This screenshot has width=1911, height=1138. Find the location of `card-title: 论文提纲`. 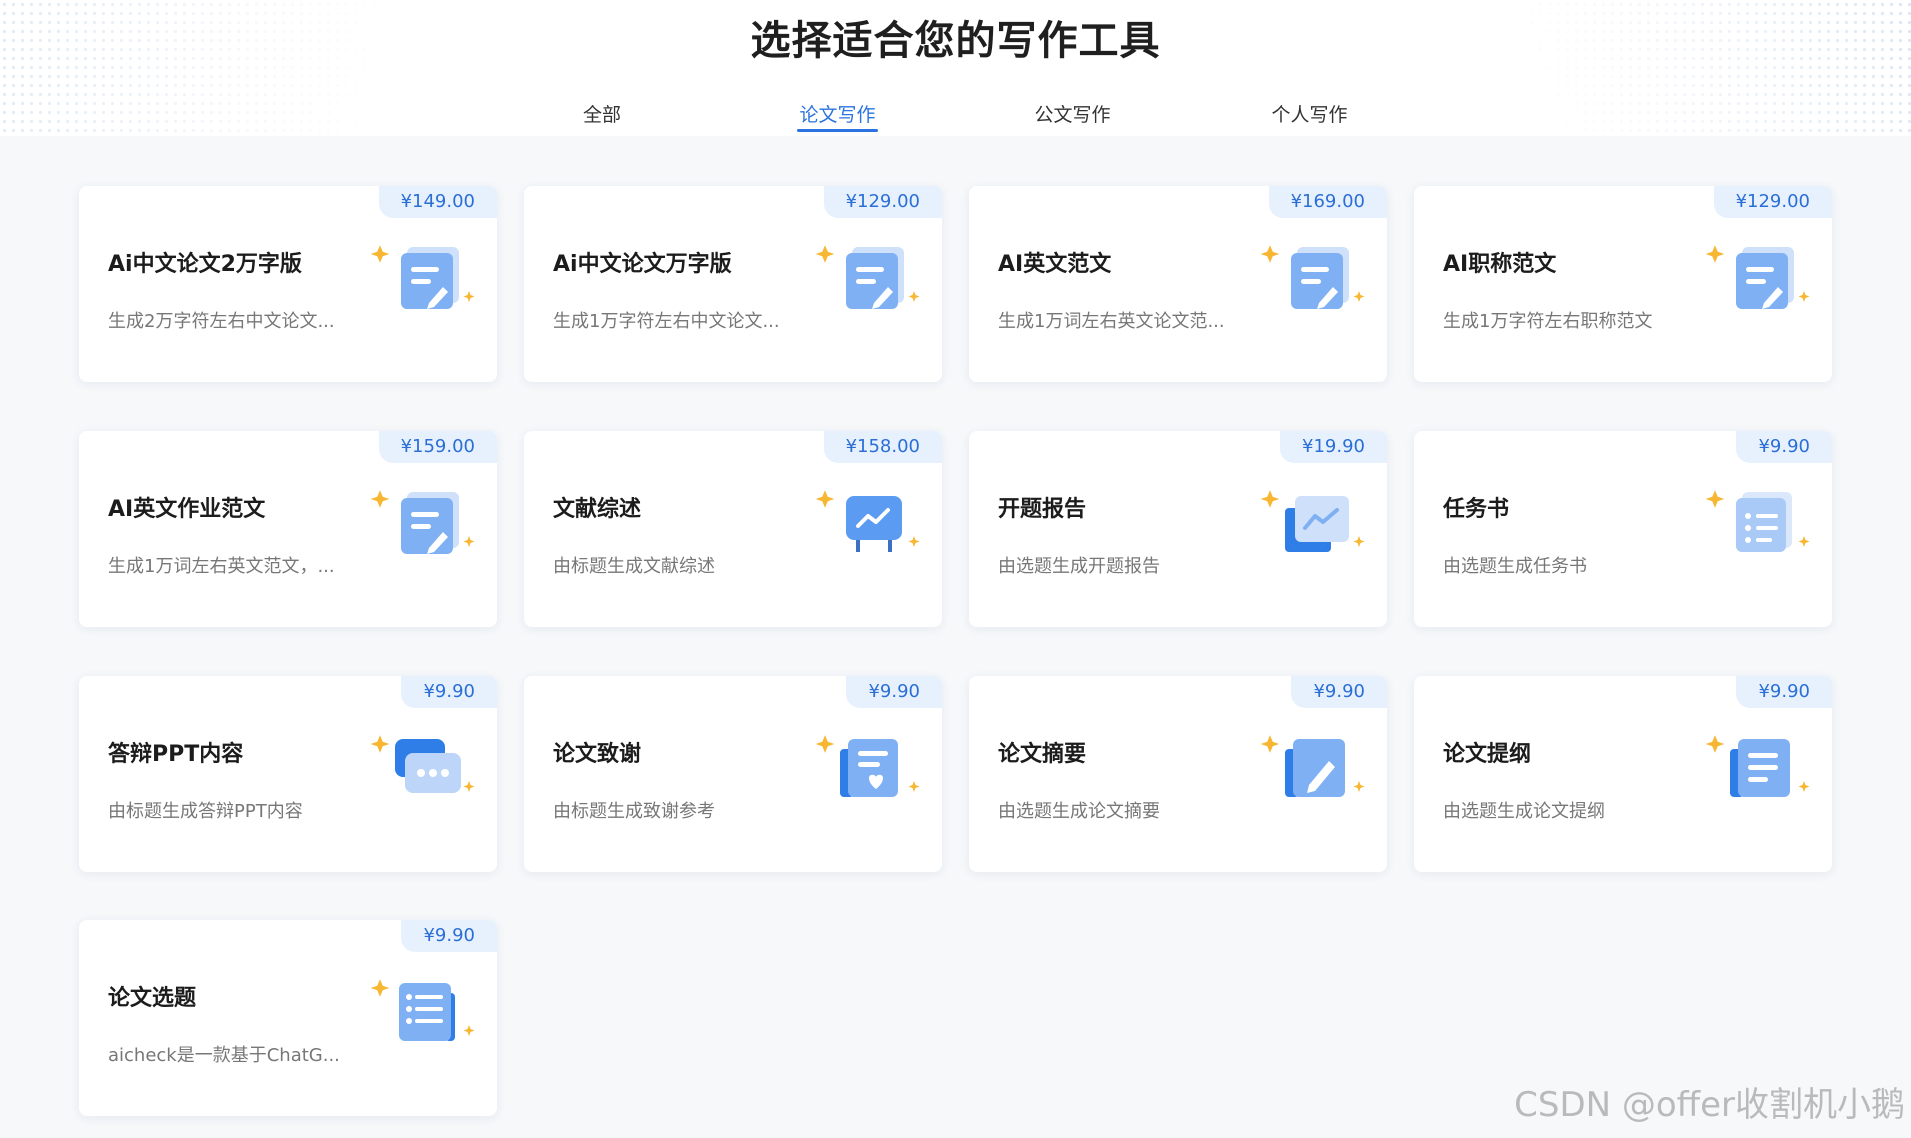

card-title: 论文提纲 is located at coordinates (1487, 754).